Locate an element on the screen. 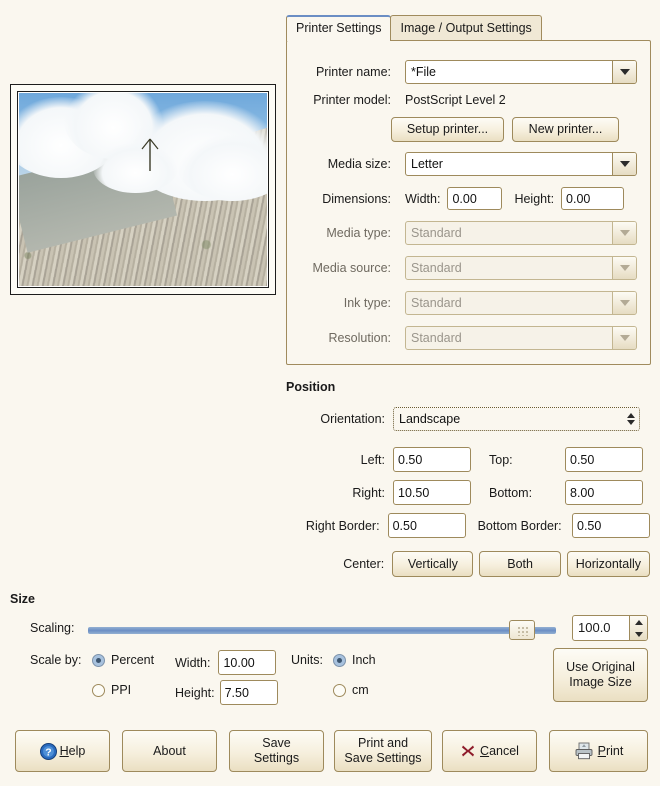 The image size is (660, 786). dimensions-height-label: Height: is located at coordinates (534, 198).